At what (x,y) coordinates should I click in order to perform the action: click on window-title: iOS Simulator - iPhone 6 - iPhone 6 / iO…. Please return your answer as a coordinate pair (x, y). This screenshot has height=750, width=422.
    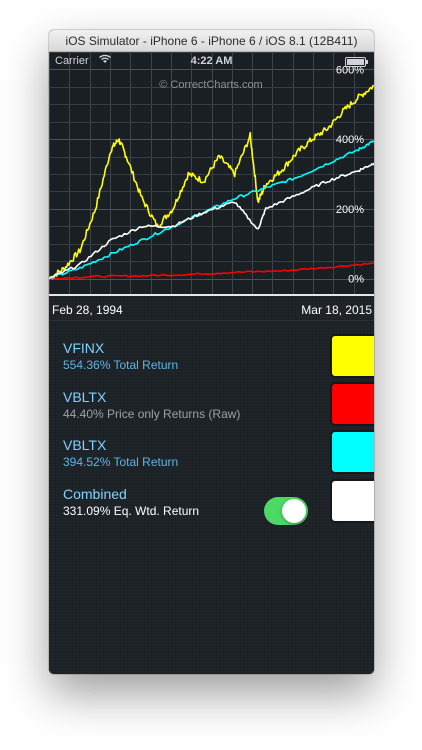
    Looking at the image, I should click on (211, 41).